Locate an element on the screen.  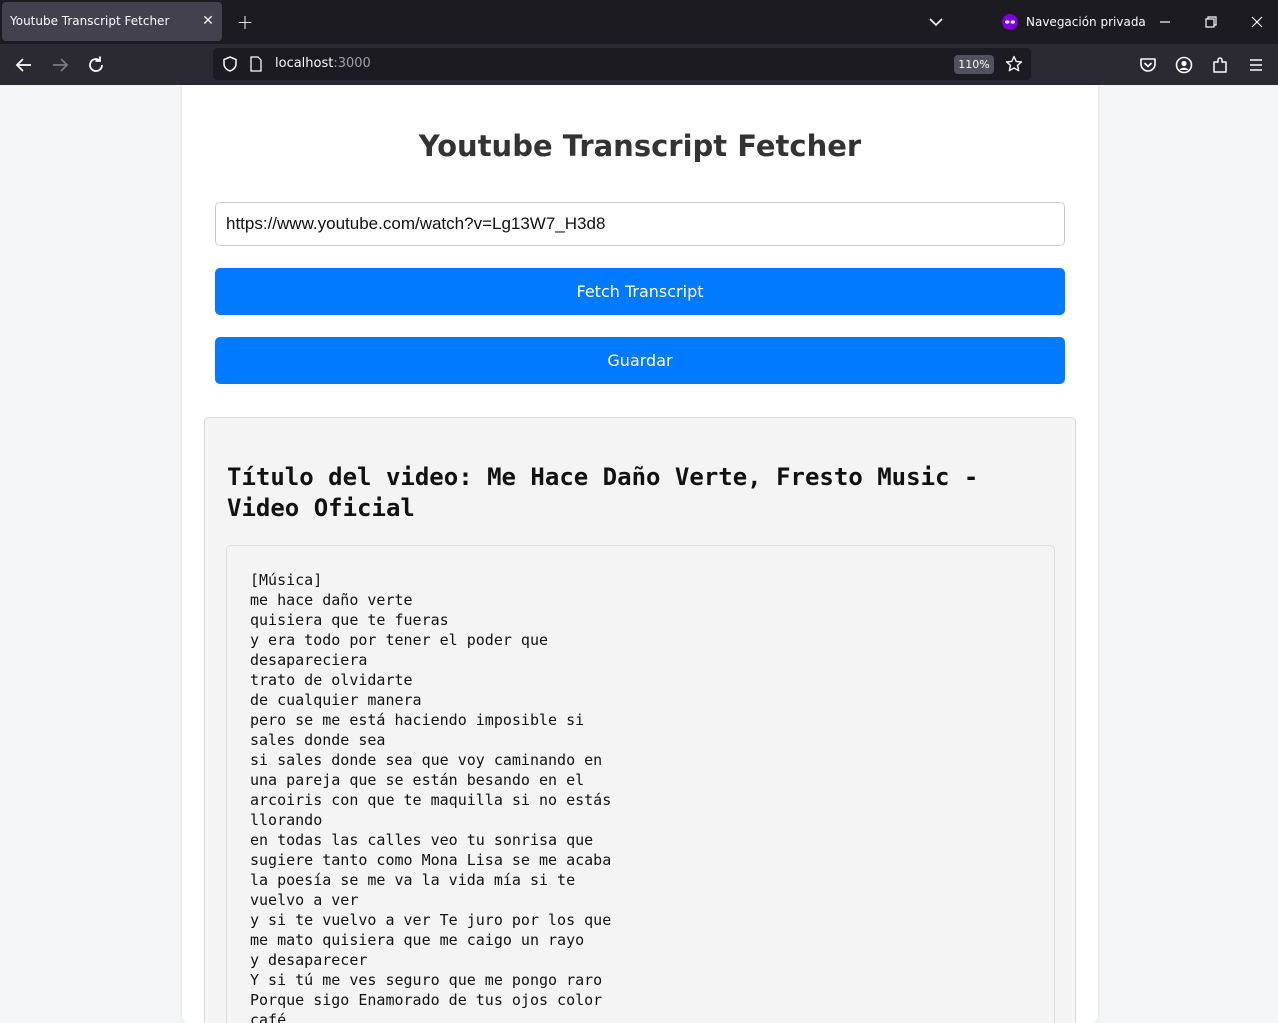
transcript-line: de cualquier manera is located at coordinates (336, 700).